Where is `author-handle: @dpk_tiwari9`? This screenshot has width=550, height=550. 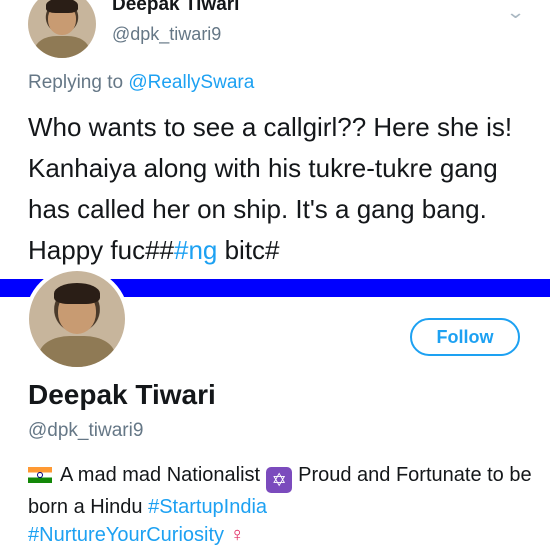
author-handle: @dpk_tiwari9 is located at coordinates (166, 34).